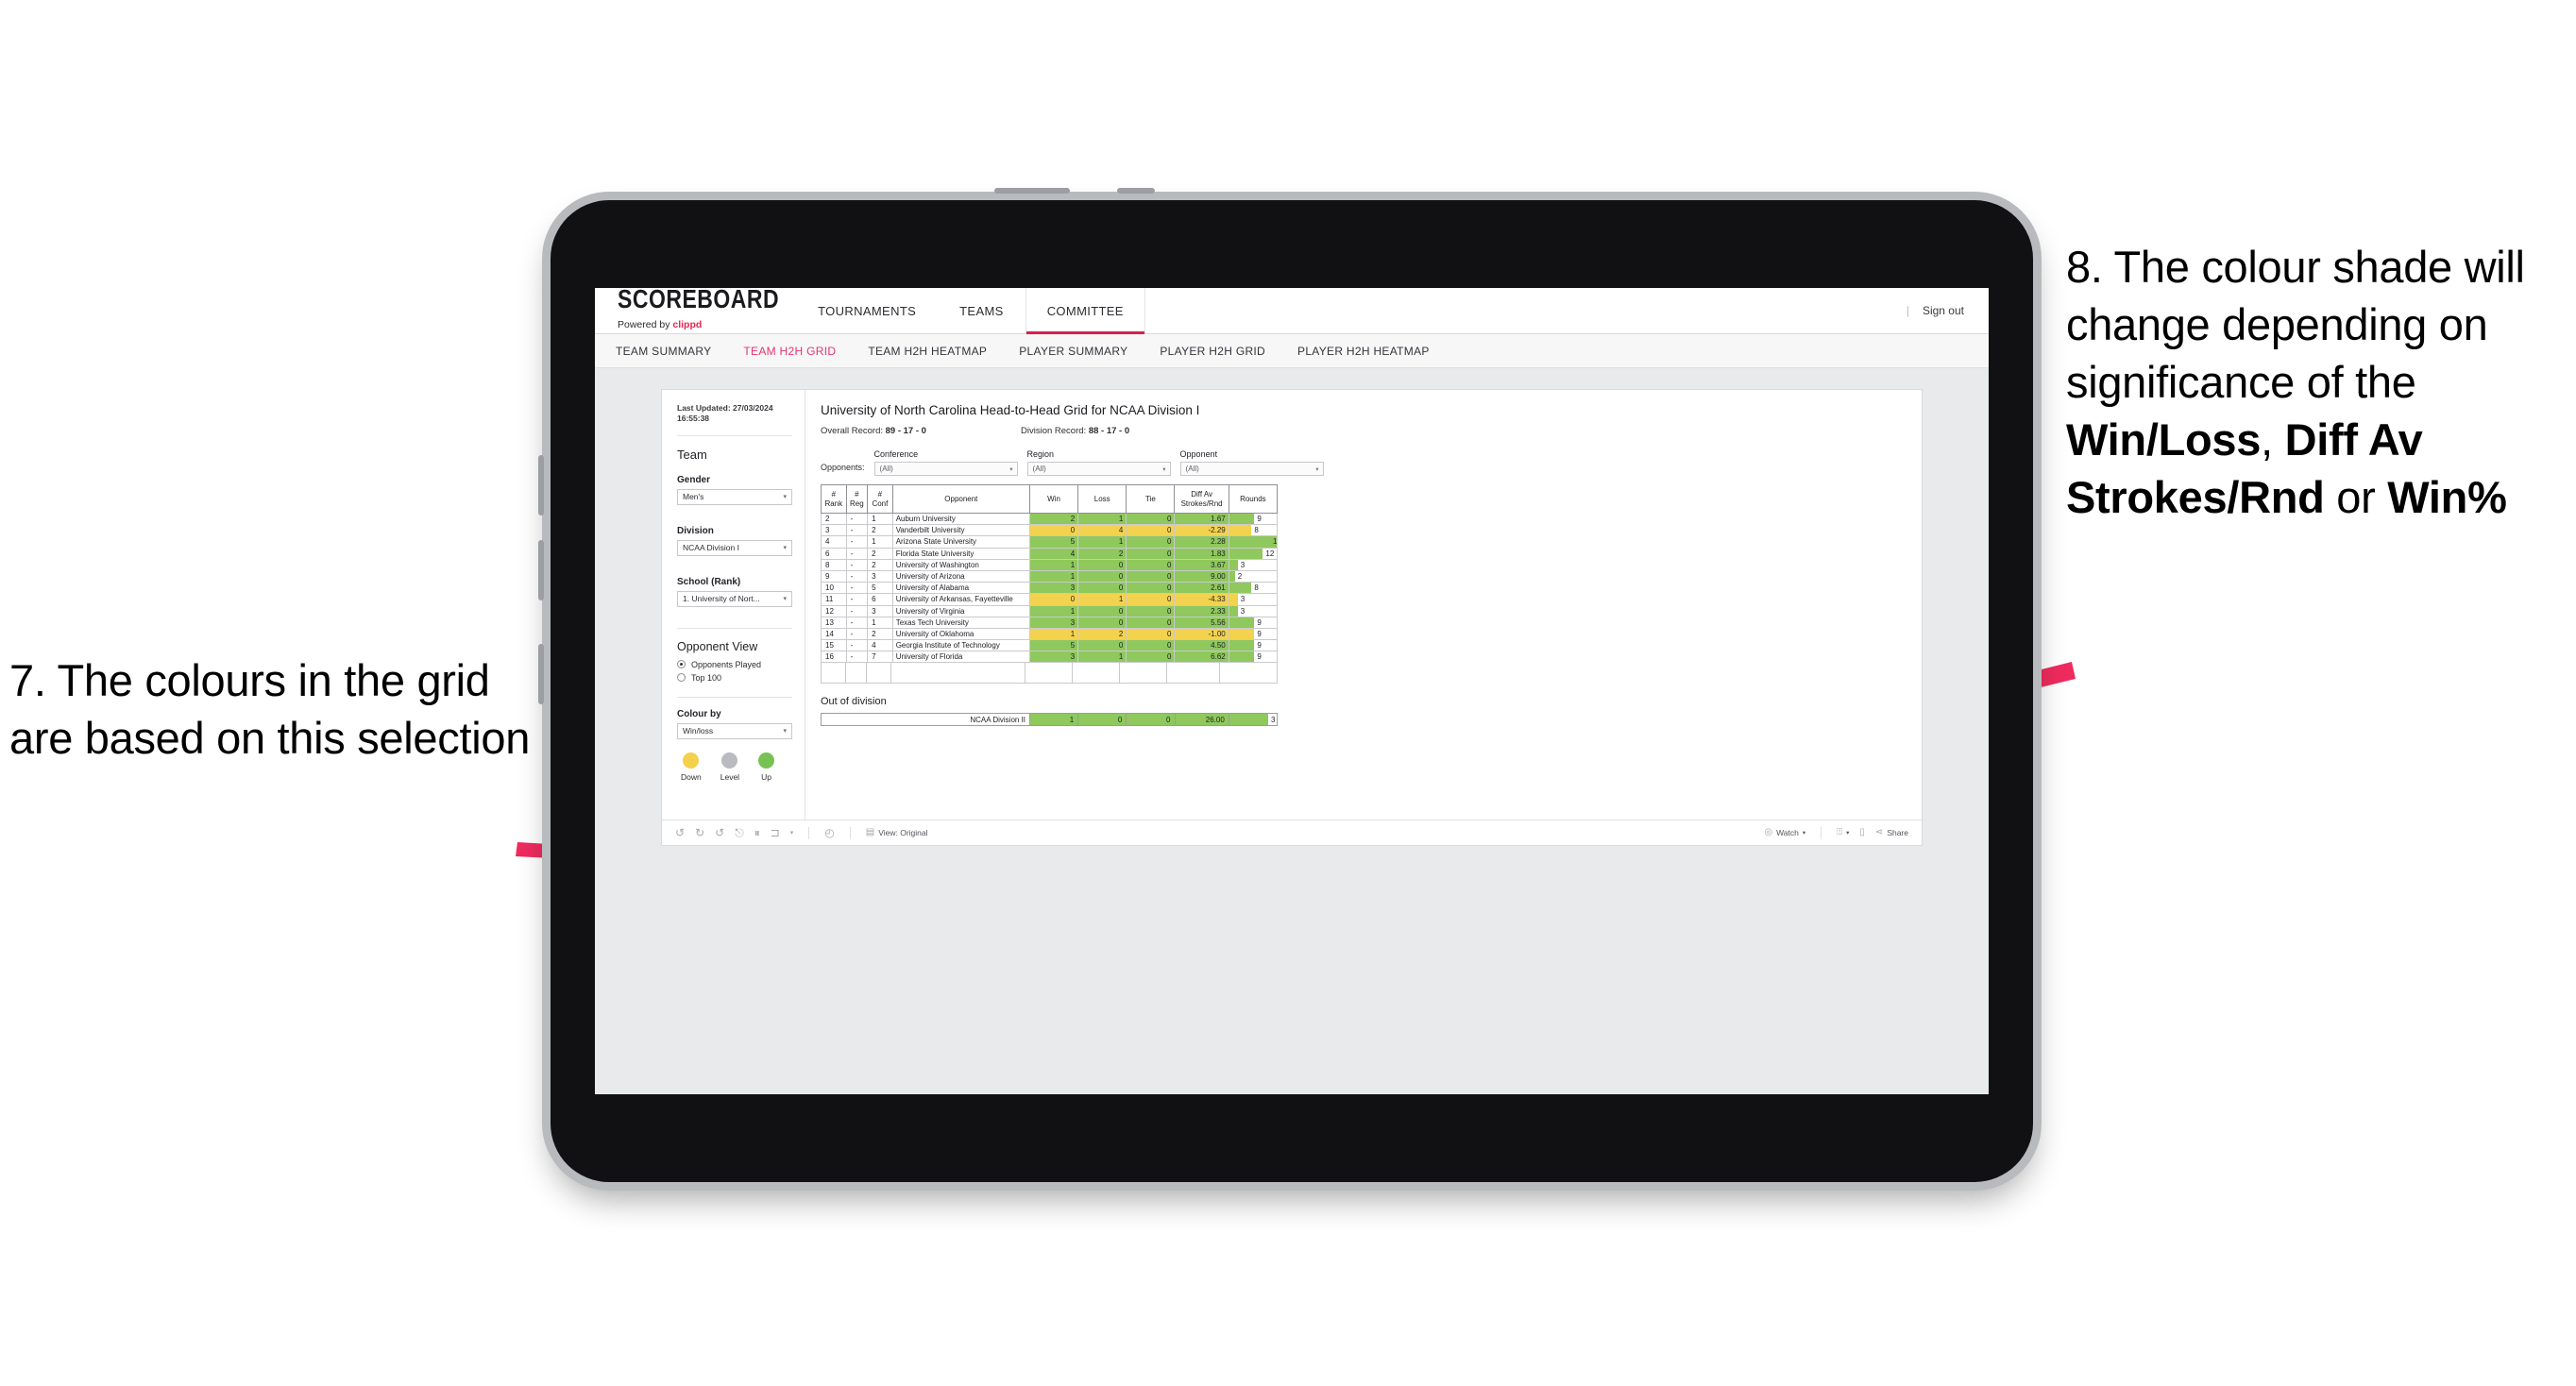  I want to click on rounds-bar, so click(1248, 720).